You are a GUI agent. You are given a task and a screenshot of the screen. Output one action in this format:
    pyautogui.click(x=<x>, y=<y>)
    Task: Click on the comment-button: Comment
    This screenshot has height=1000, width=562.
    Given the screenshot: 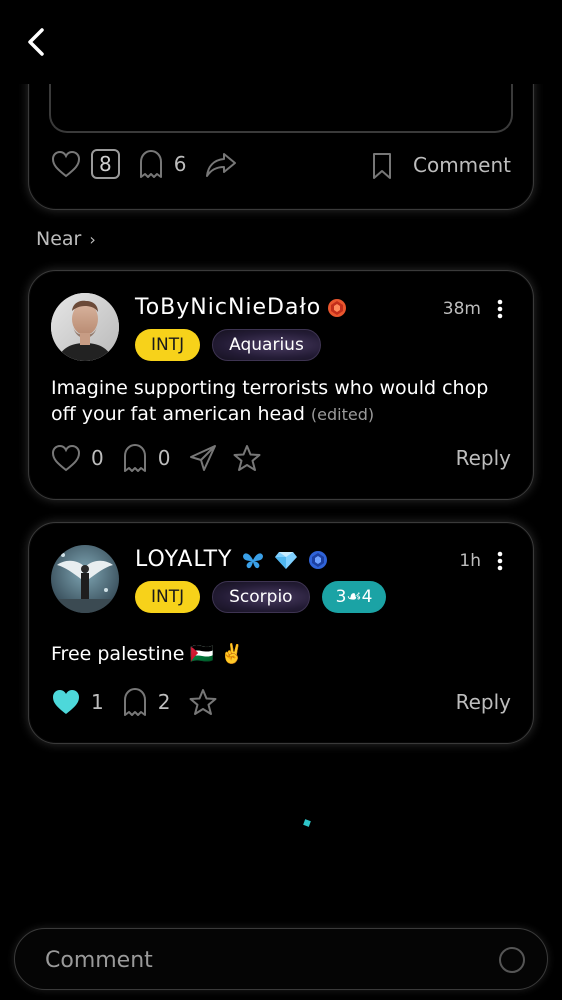 What is the action you would take?
    pyautogui.click(x=462, y=165)
    